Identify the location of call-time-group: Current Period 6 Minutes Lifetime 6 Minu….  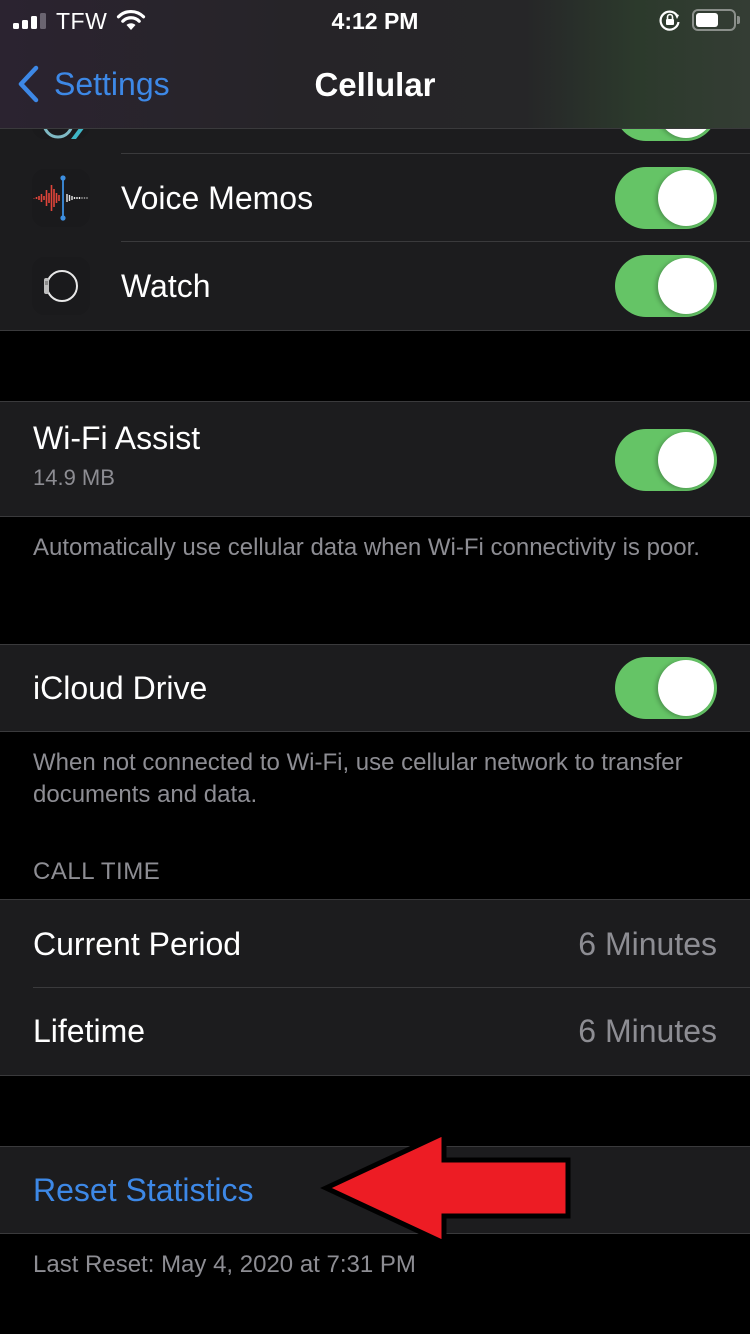
(375, 987).